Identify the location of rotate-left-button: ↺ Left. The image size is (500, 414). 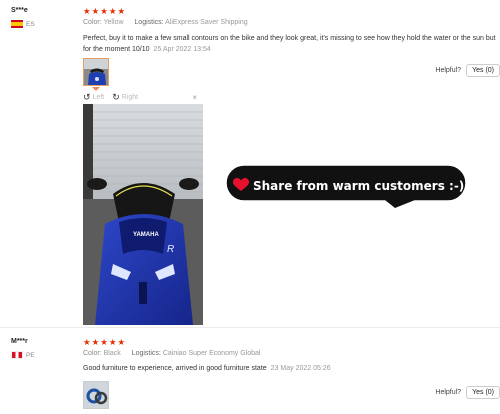
(93, 97).